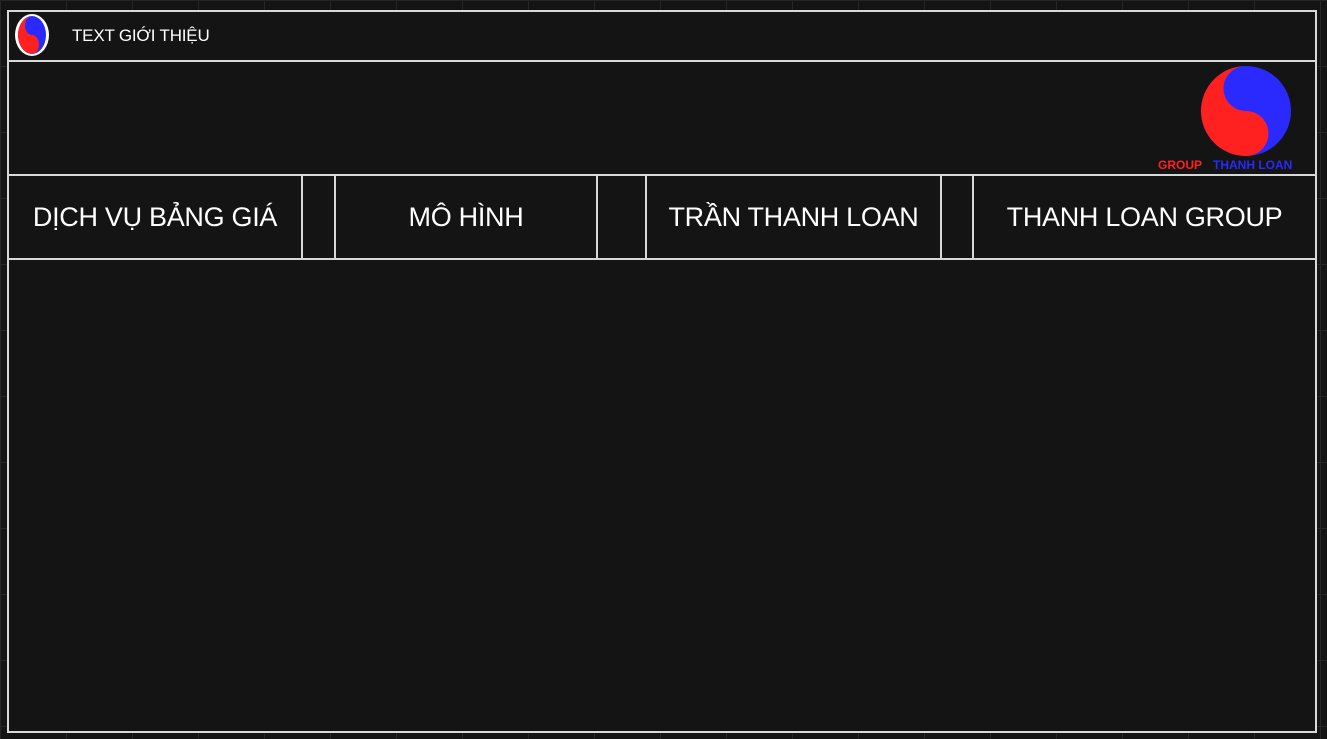 Image resolution: width=1327 pixels, height=739 pixels. Describe the element at coordinates (1180, 165) in the screenshot. I see `brand-name-left: GROUP` at that location.